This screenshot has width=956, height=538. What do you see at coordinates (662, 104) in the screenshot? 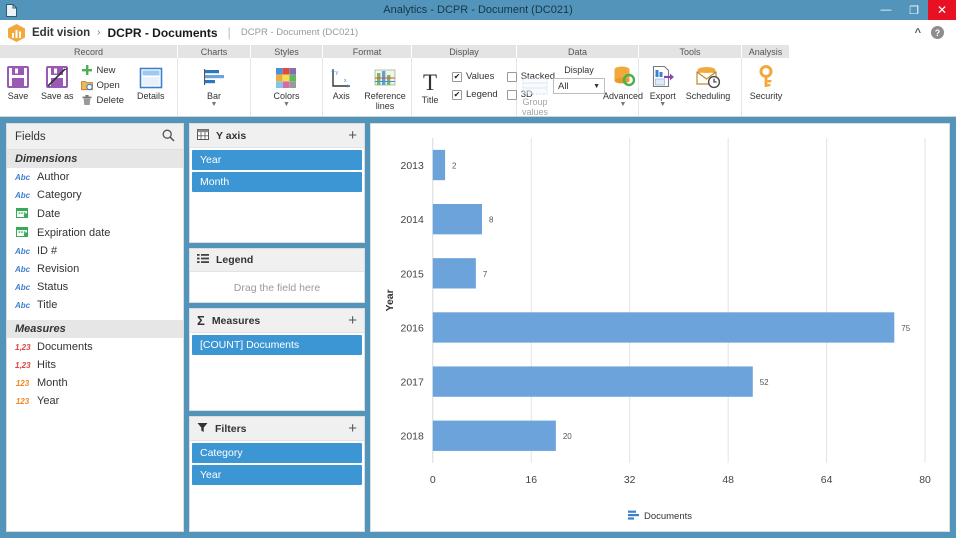
I see `export-caret-icon: ▼` at bounding box center [662, 104].